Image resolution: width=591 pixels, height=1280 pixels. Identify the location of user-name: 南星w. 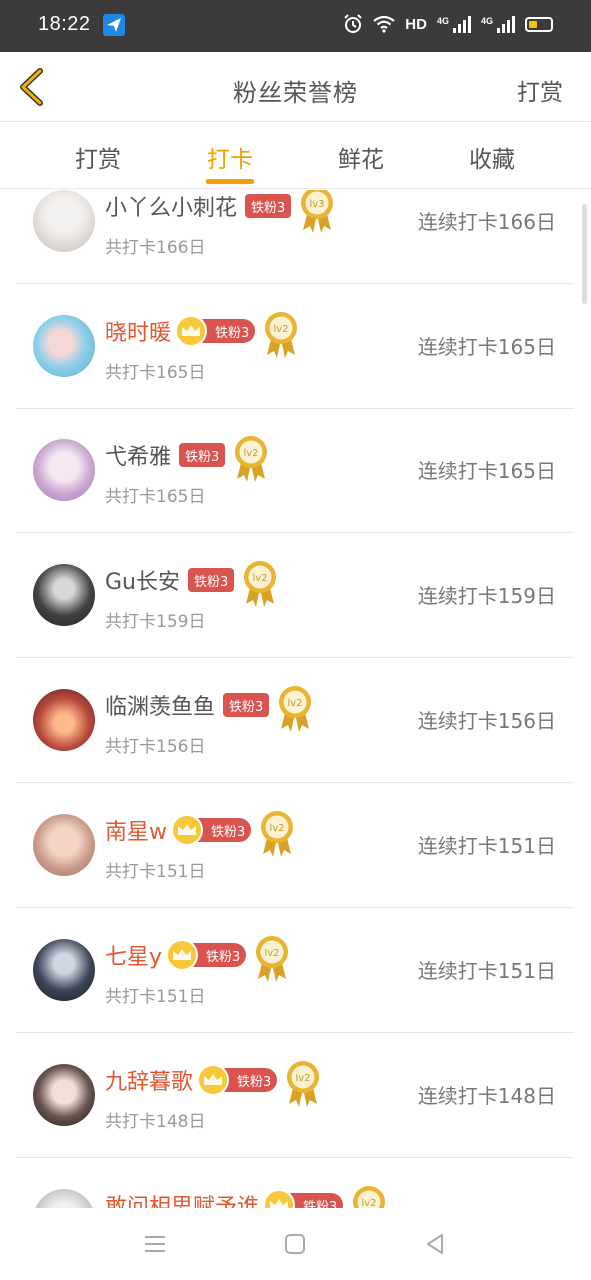
(136, 830).